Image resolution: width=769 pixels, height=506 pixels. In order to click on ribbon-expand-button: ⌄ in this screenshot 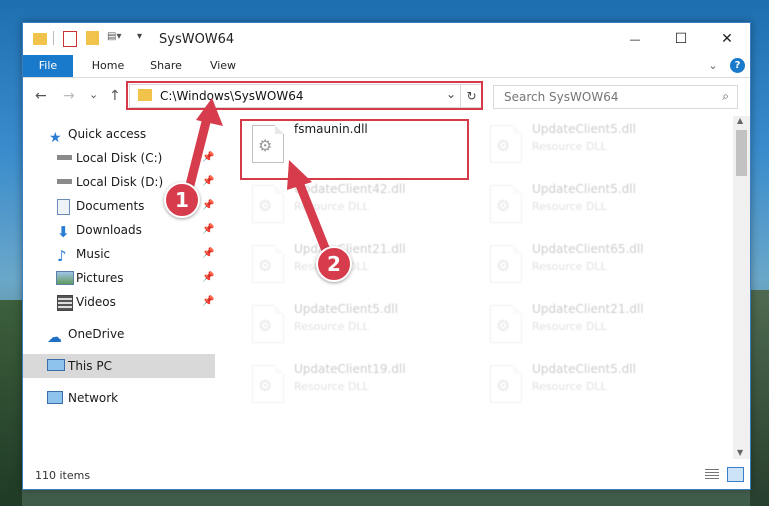, I will do `click(713, 66)`.